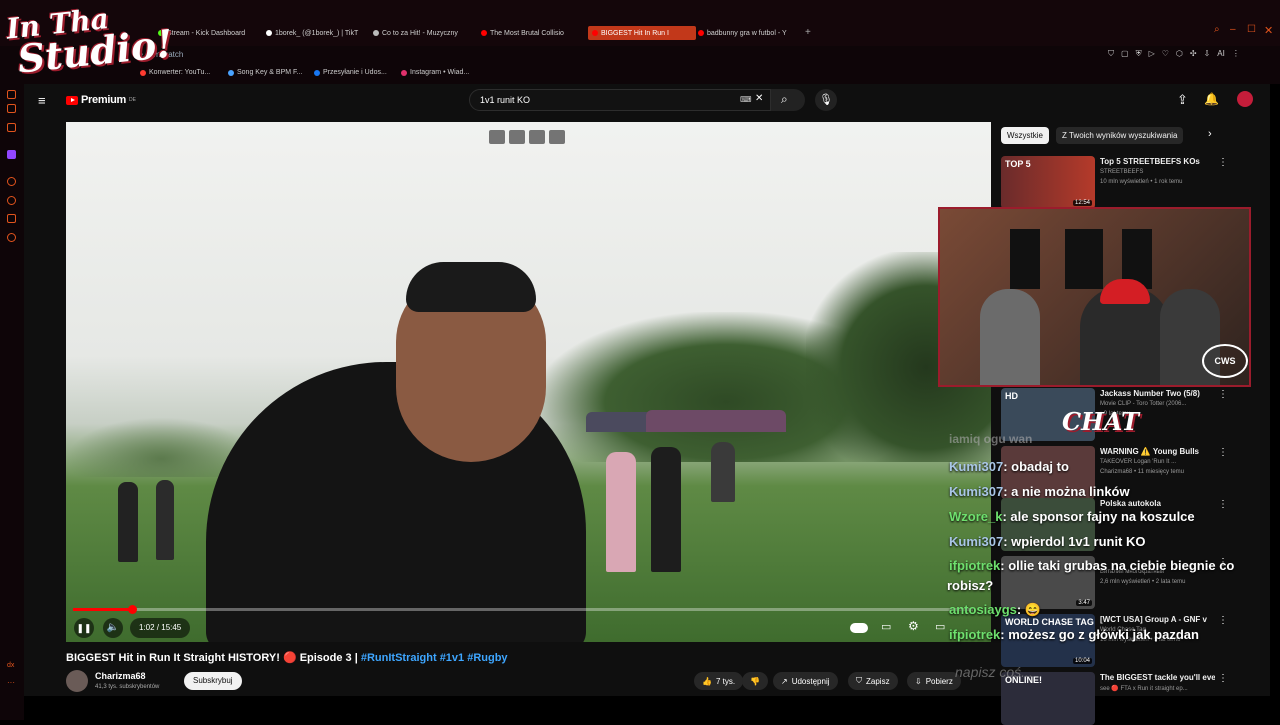 This screenshot has width=1280, height=725. I want to click on chat-message: Wzore_k: ale sponsor fajny na koszulce, so click(1072, 516).